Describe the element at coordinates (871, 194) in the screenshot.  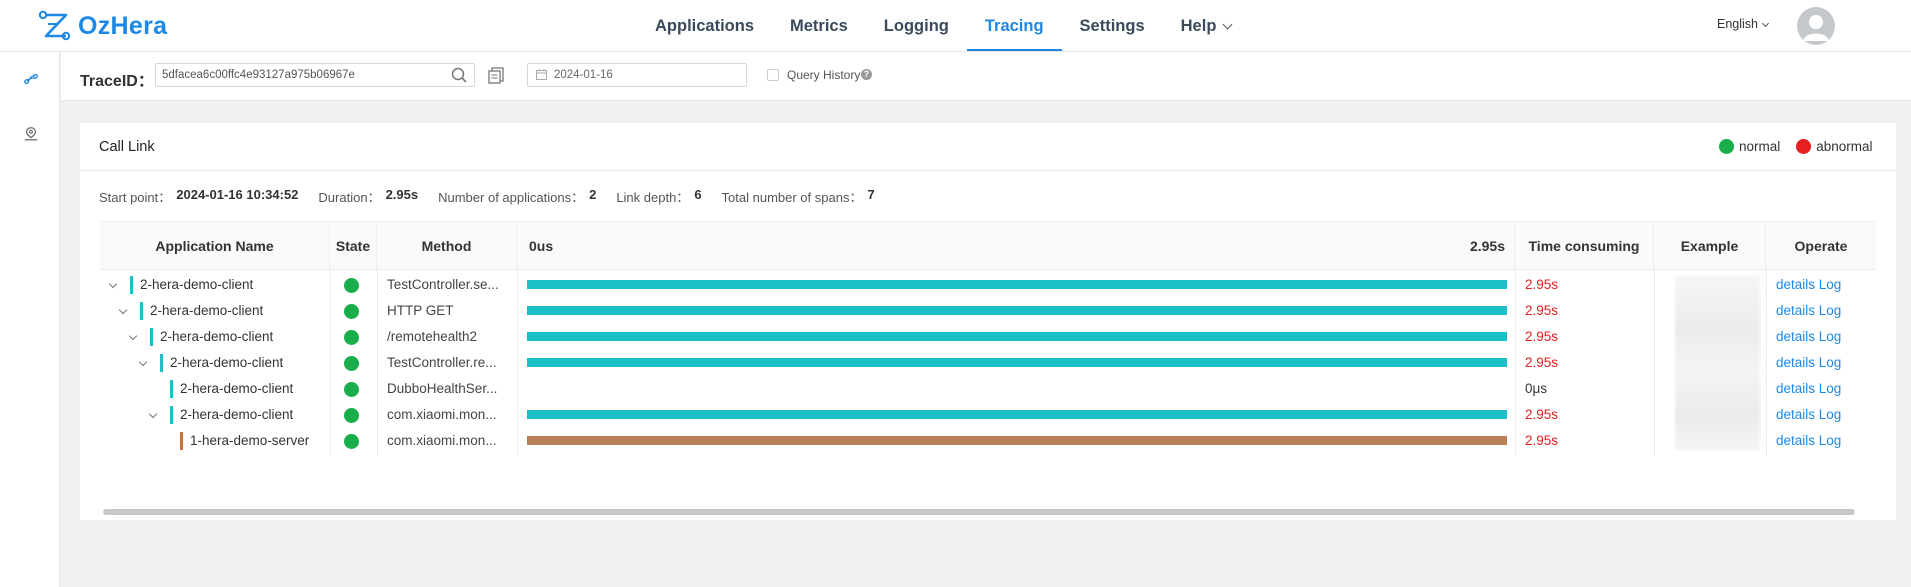
I see `total-spans-value: 7` at that location.